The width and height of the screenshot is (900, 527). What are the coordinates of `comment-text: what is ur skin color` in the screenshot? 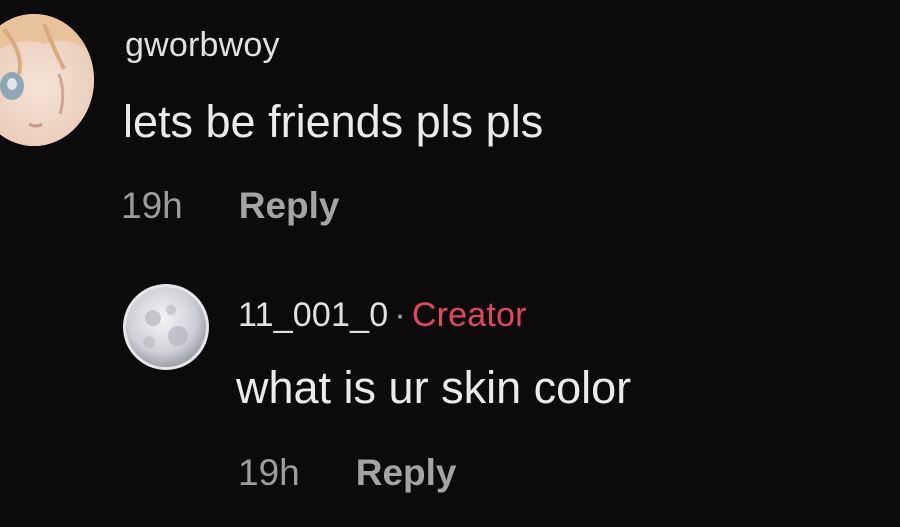 It's located at (434, 387).